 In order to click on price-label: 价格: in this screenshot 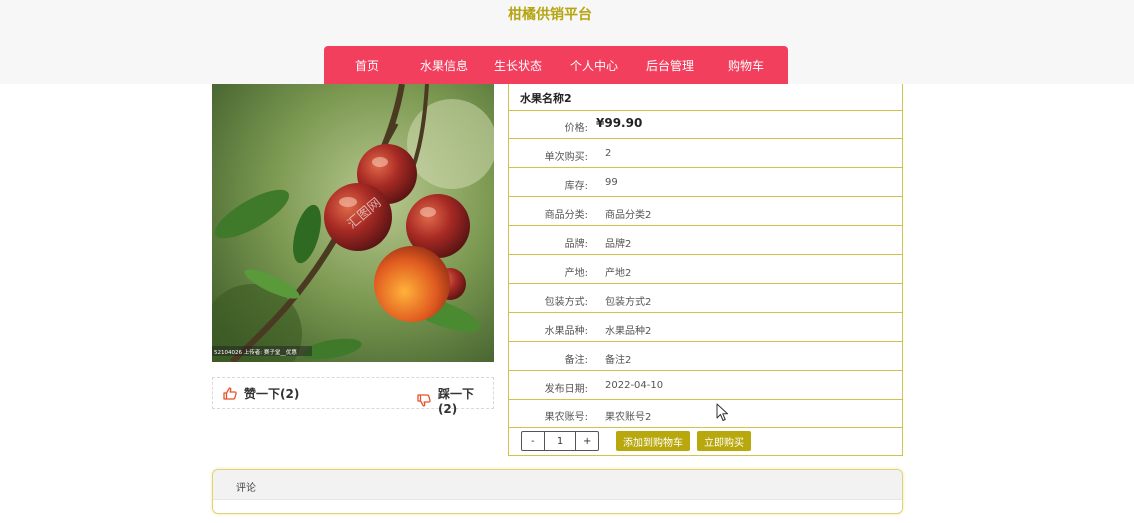, I will do `click(576, 128)`.